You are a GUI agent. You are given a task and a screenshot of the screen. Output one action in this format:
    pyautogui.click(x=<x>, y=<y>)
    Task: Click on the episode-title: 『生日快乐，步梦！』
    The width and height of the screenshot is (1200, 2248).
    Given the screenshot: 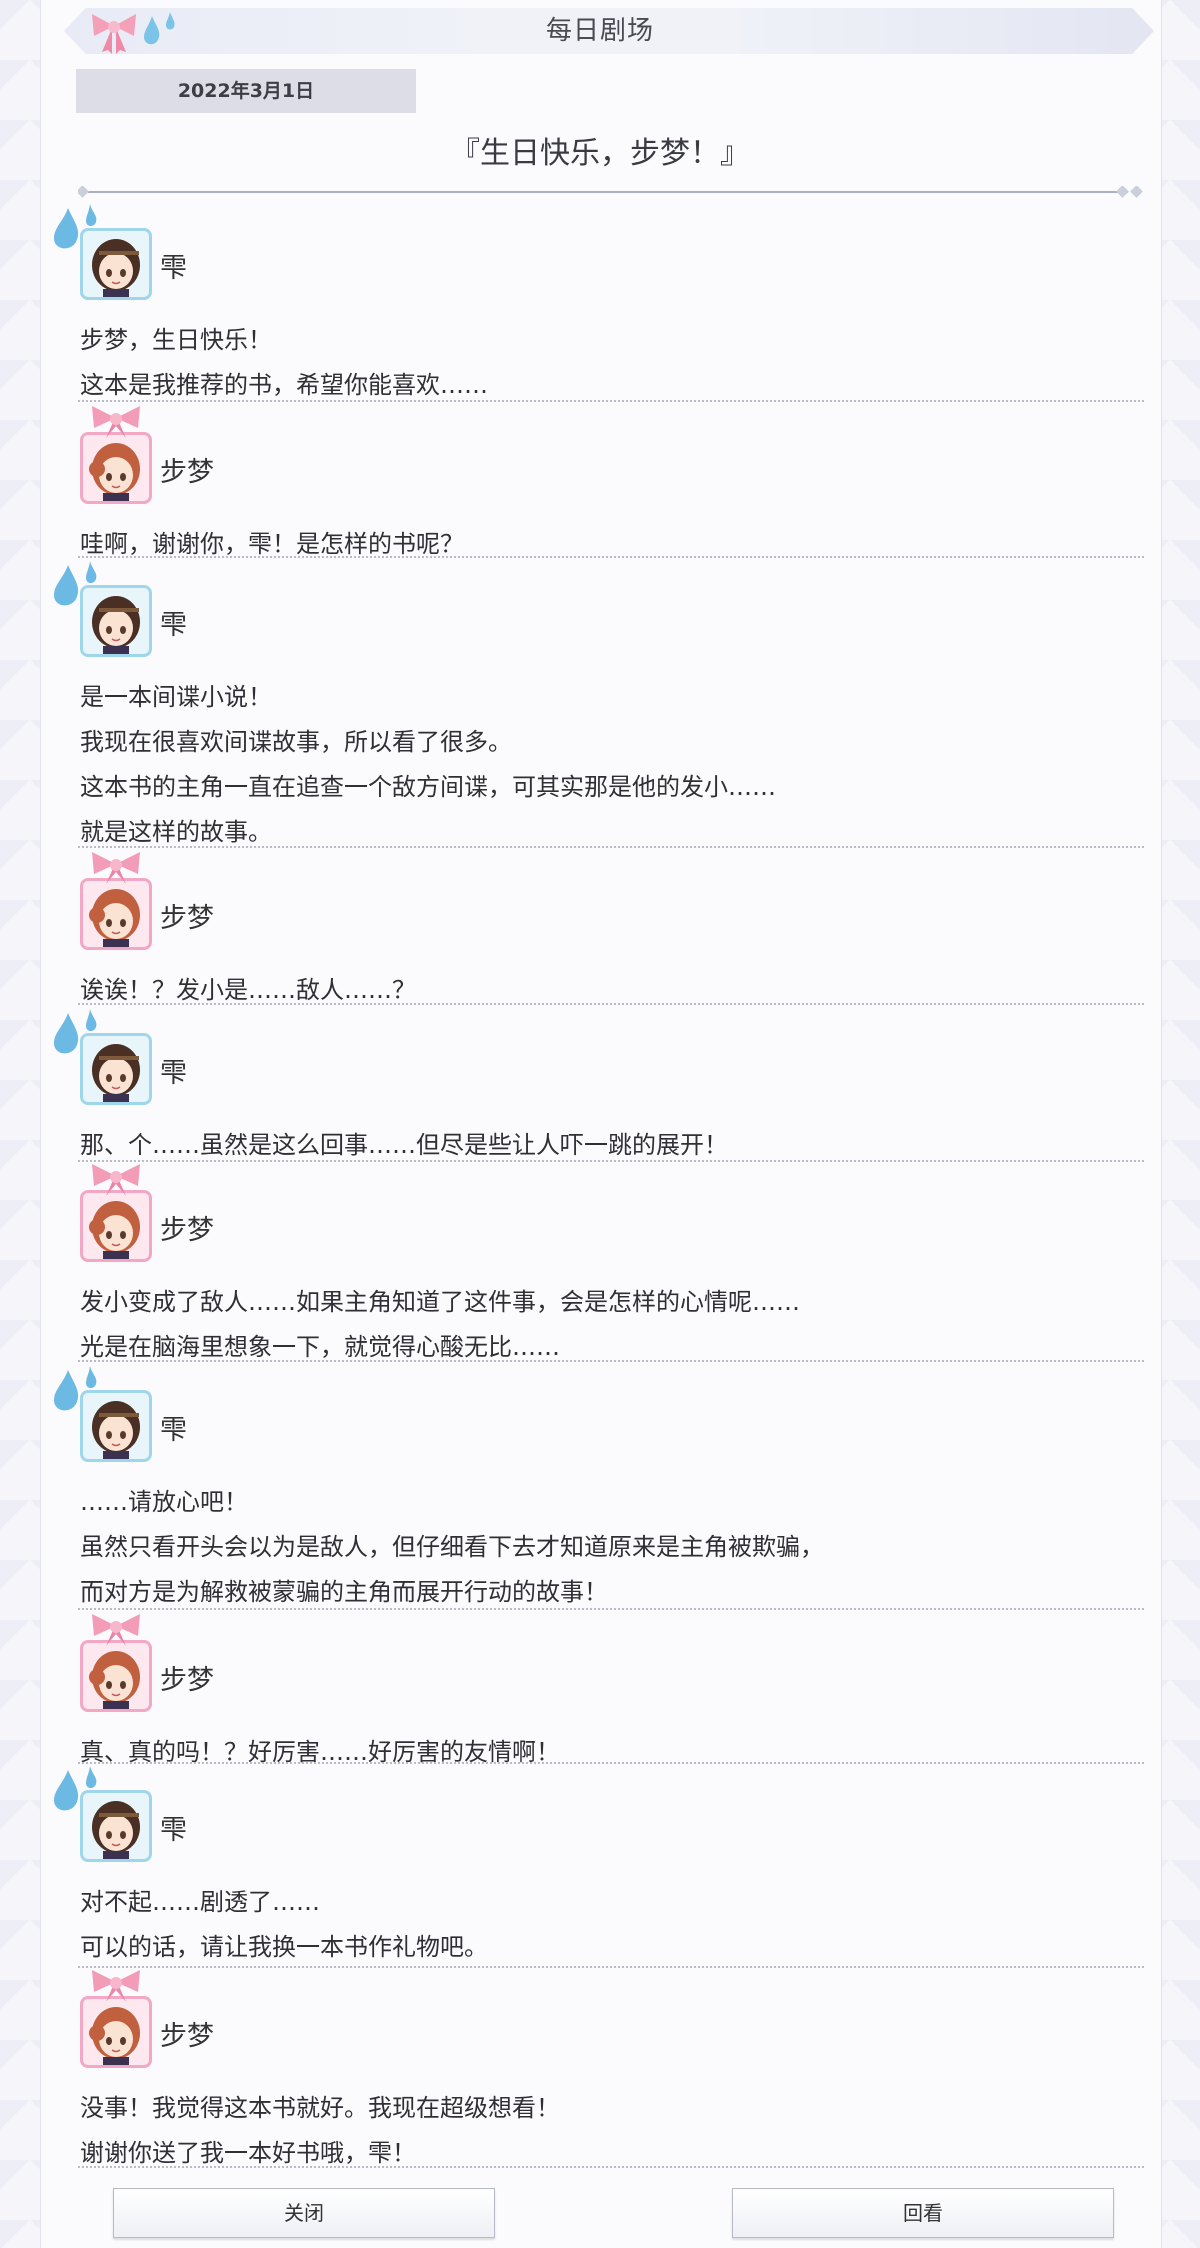 What is the action you would take?
    pyautogui.click(x=600, y=153)
    